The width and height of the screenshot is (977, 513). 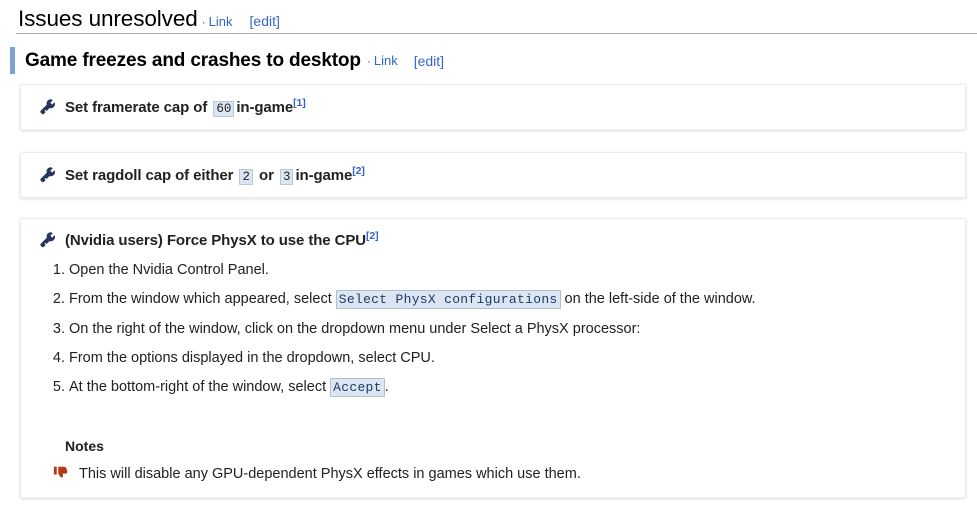 I want to click on fix-title-before: Set ragdoll cap of either, so click(x=149, y=175).